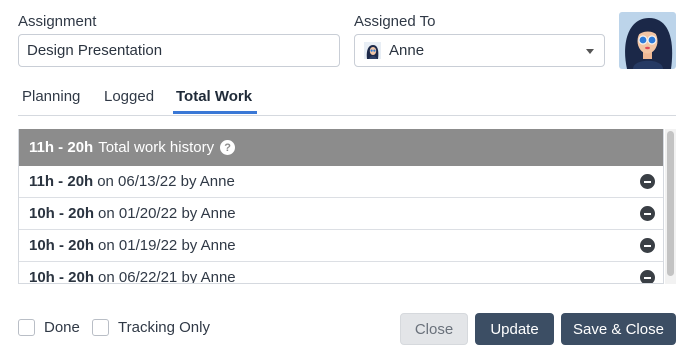 The image size is (693, 356). Describe the element at coordinates (372, 50) in the screenshot. I see `user-avatar-icon` at that location.